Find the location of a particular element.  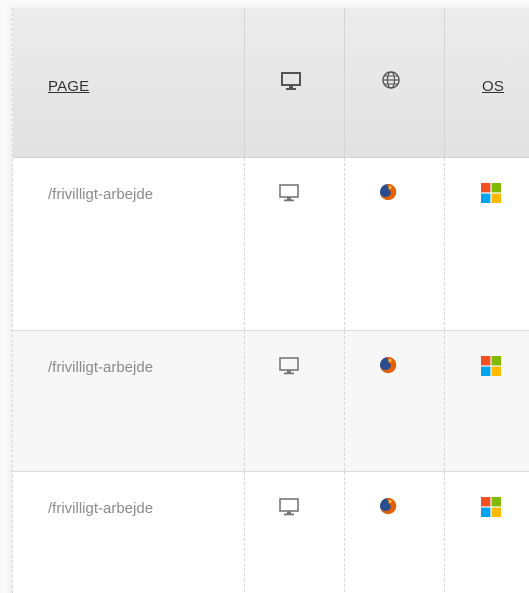

column-header-page: PAGE is located at coordinates (129, 82).